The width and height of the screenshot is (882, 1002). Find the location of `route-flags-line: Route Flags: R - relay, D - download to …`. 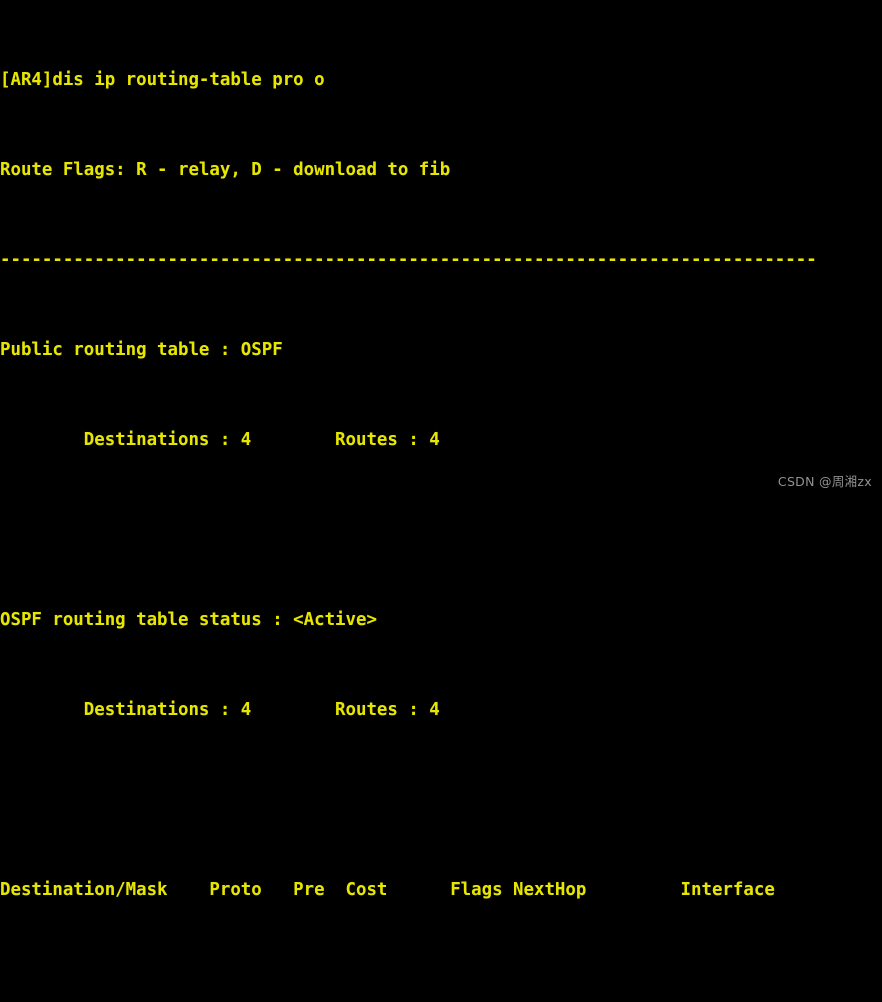

route-flags-line: Route Flags: R - relay, D - download to … is located at coordinates (225, 169).